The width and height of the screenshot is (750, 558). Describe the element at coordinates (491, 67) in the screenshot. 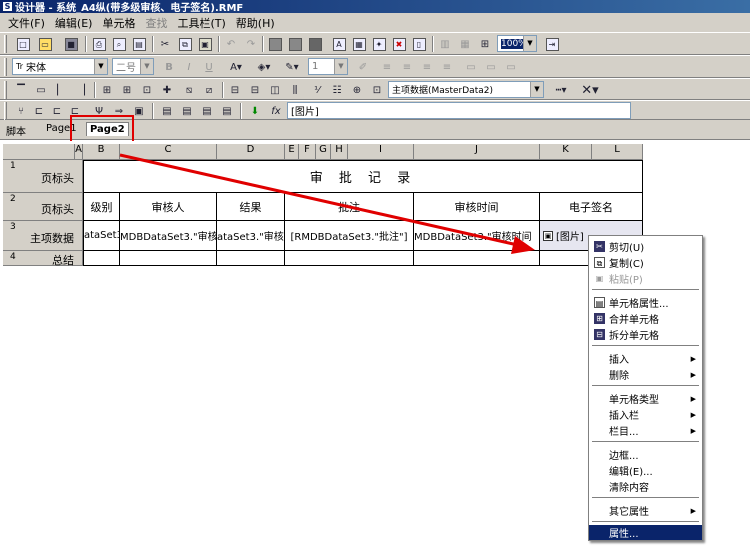

I see `align-middle-icon: ▭` at that location.